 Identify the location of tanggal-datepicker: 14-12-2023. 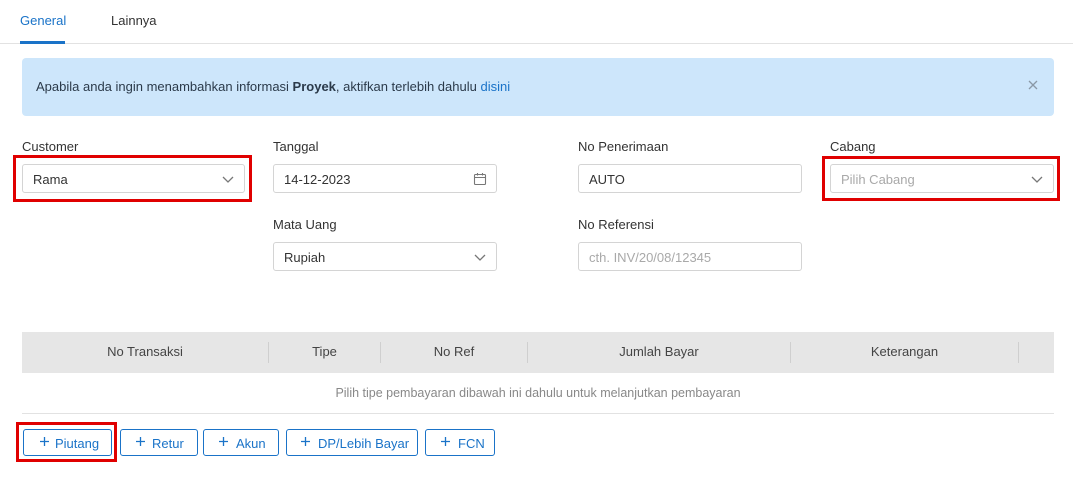
(385, 178).